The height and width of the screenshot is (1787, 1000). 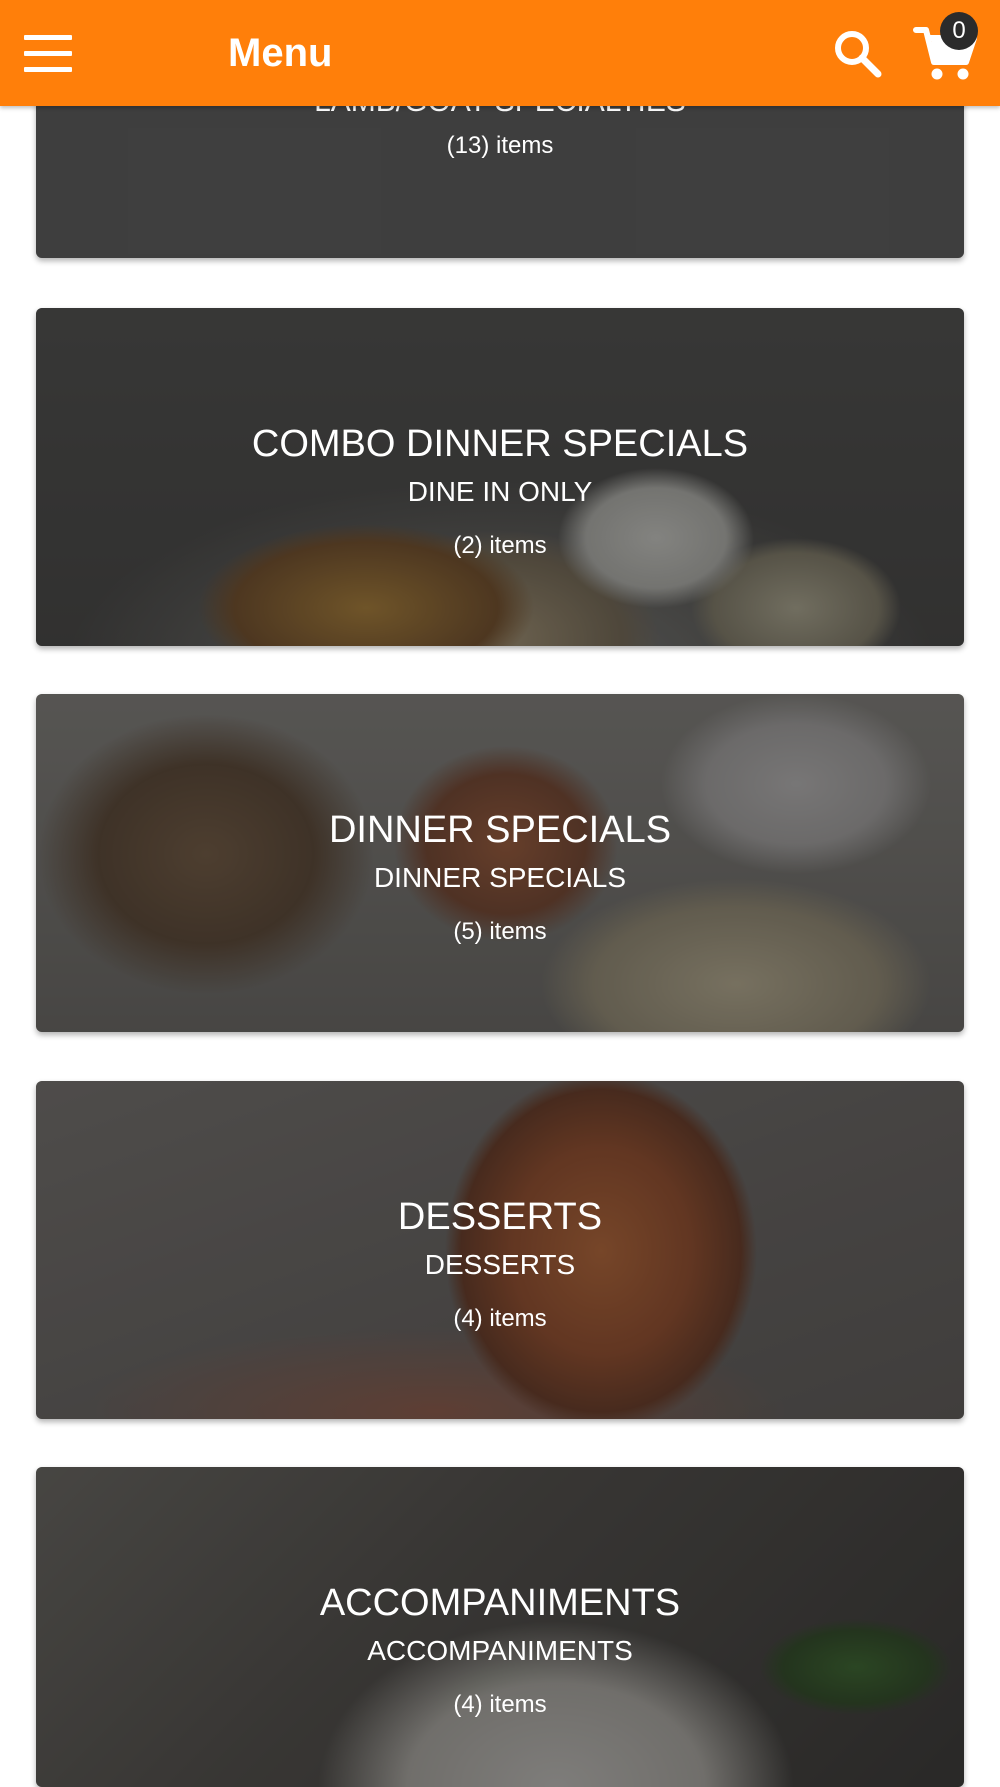 I want to click on category-title: COMBO DINNER SPECIALS, so click(x=500, y=444).